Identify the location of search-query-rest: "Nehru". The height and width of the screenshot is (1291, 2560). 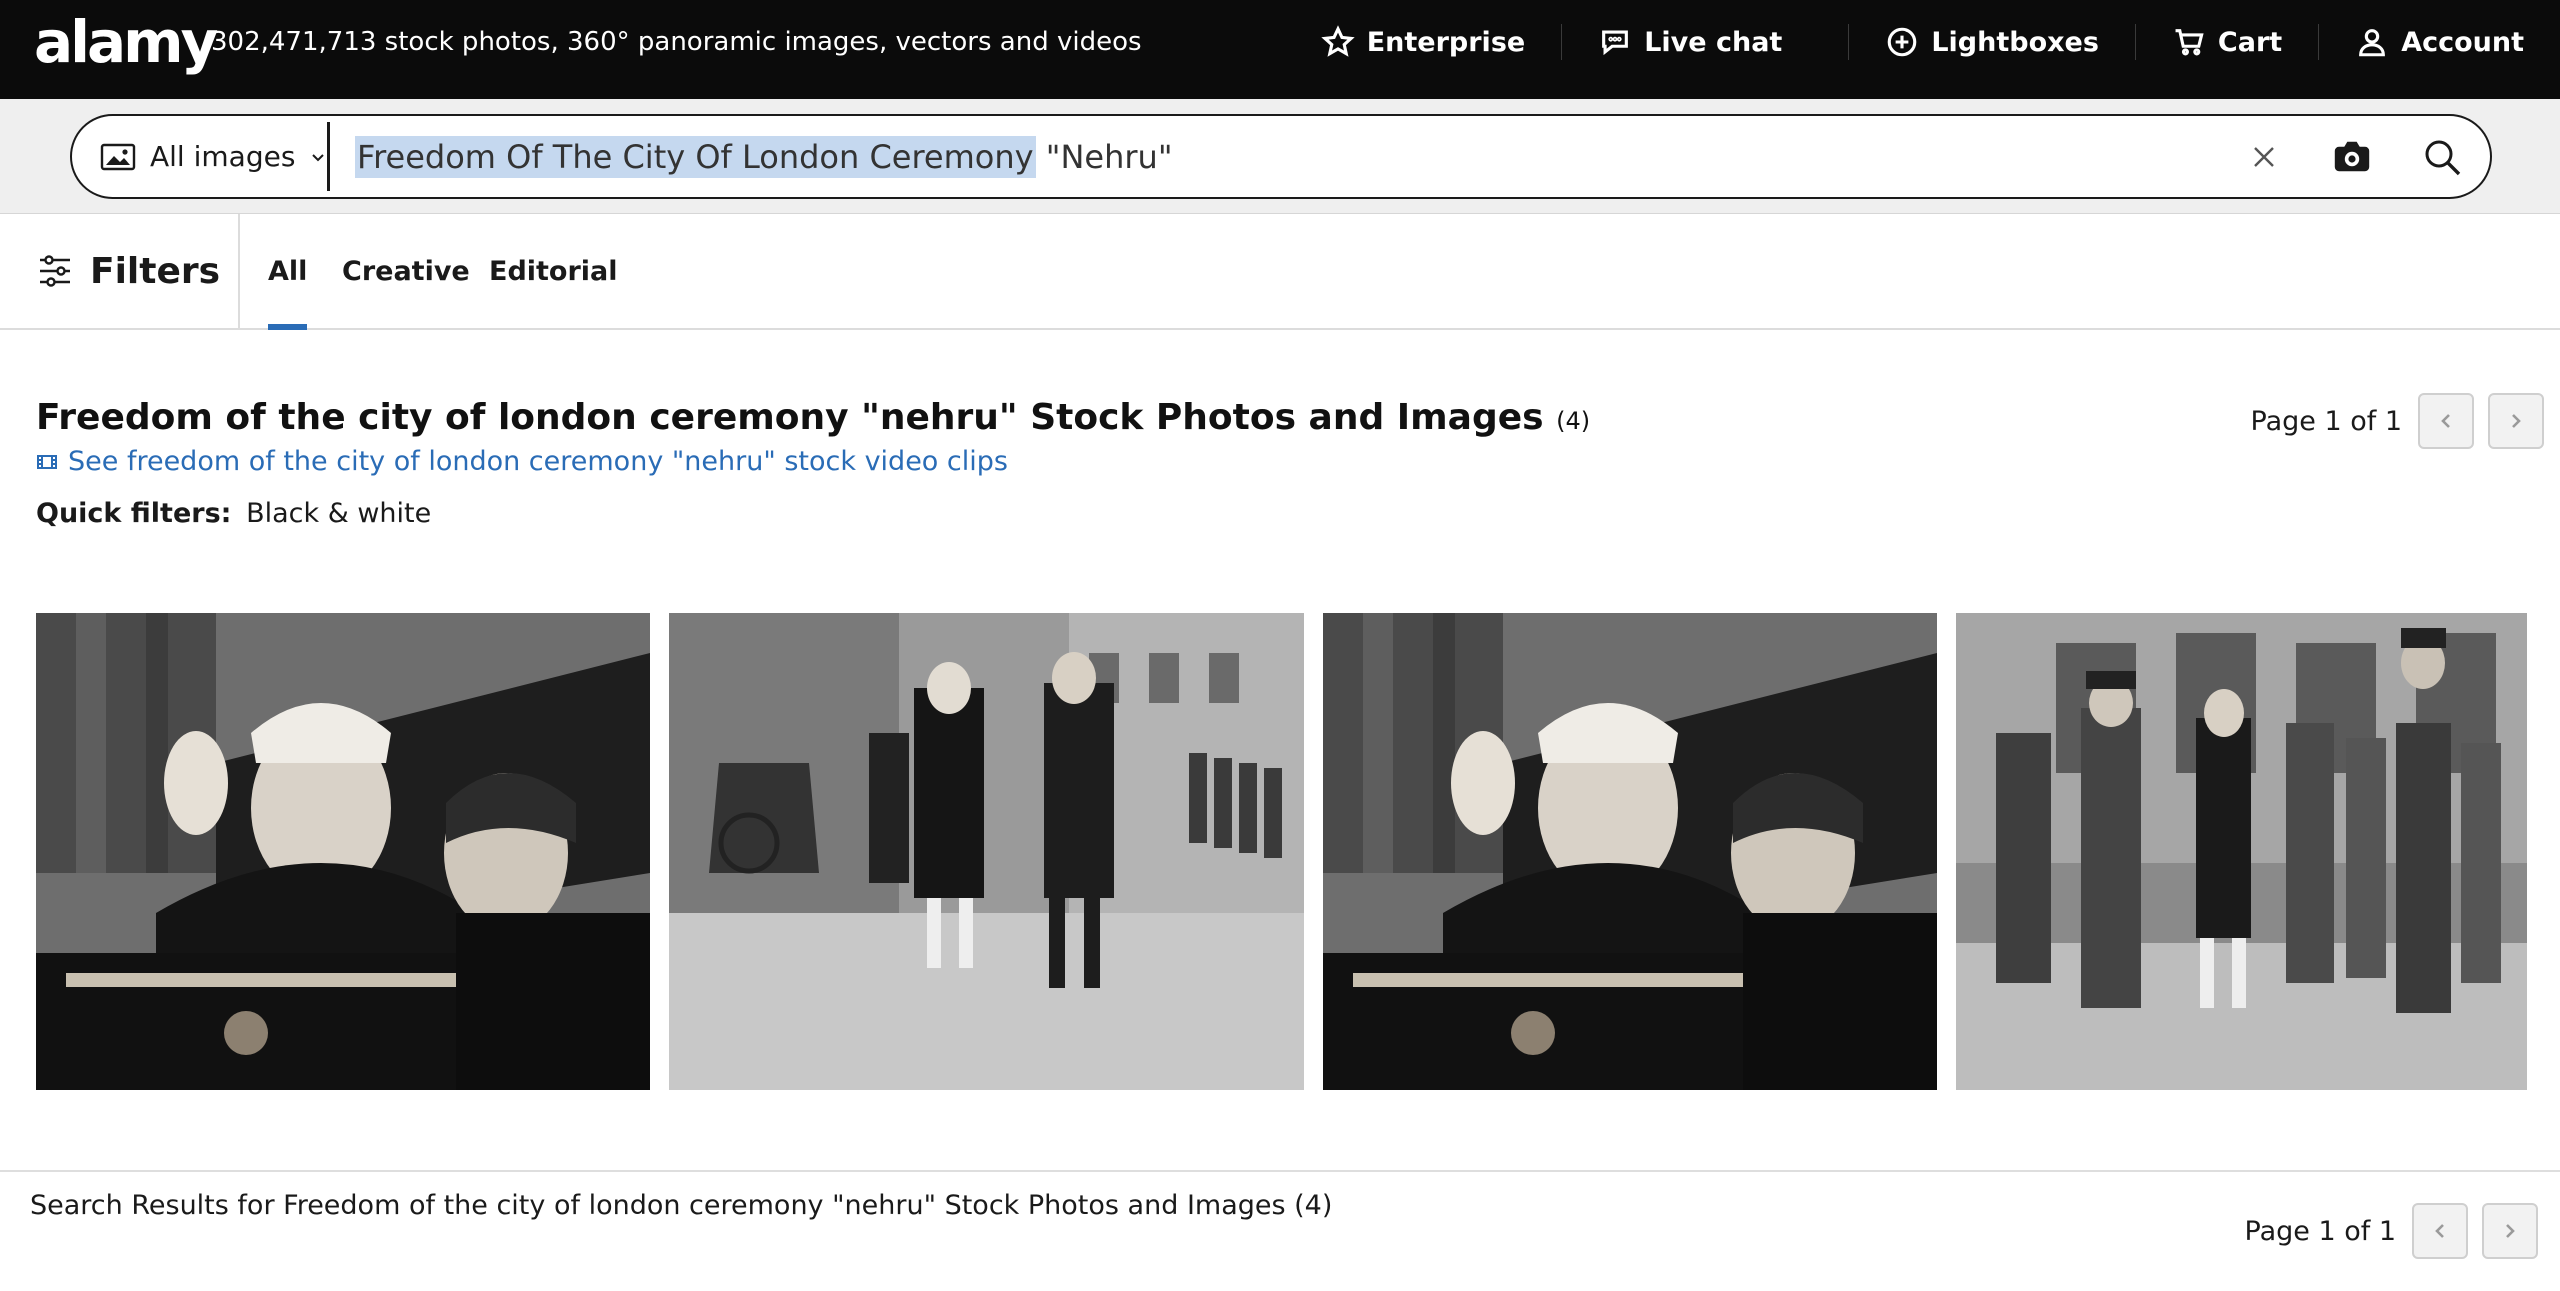
(1104, 157).